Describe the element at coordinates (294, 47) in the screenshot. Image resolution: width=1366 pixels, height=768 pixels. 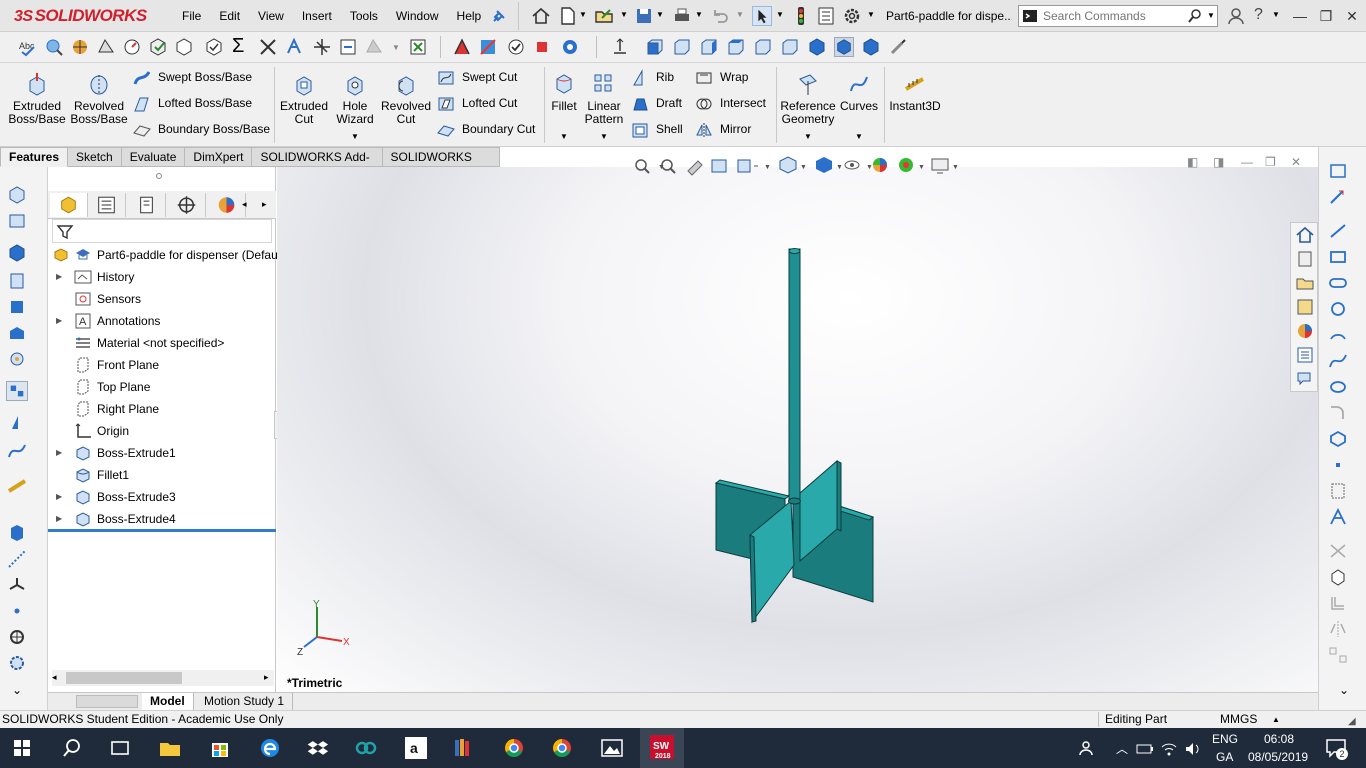
I see `undercut-analysis-icon` at that location.